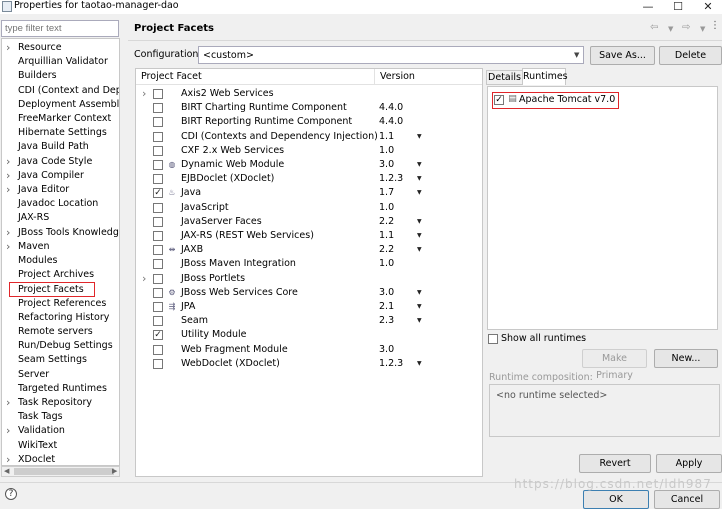 The image size is (722, 509). What do you see at coordinates (60, 403) in the screenshot?
I see `nav-item: › Task Repository` at bounding box center [60, 403].